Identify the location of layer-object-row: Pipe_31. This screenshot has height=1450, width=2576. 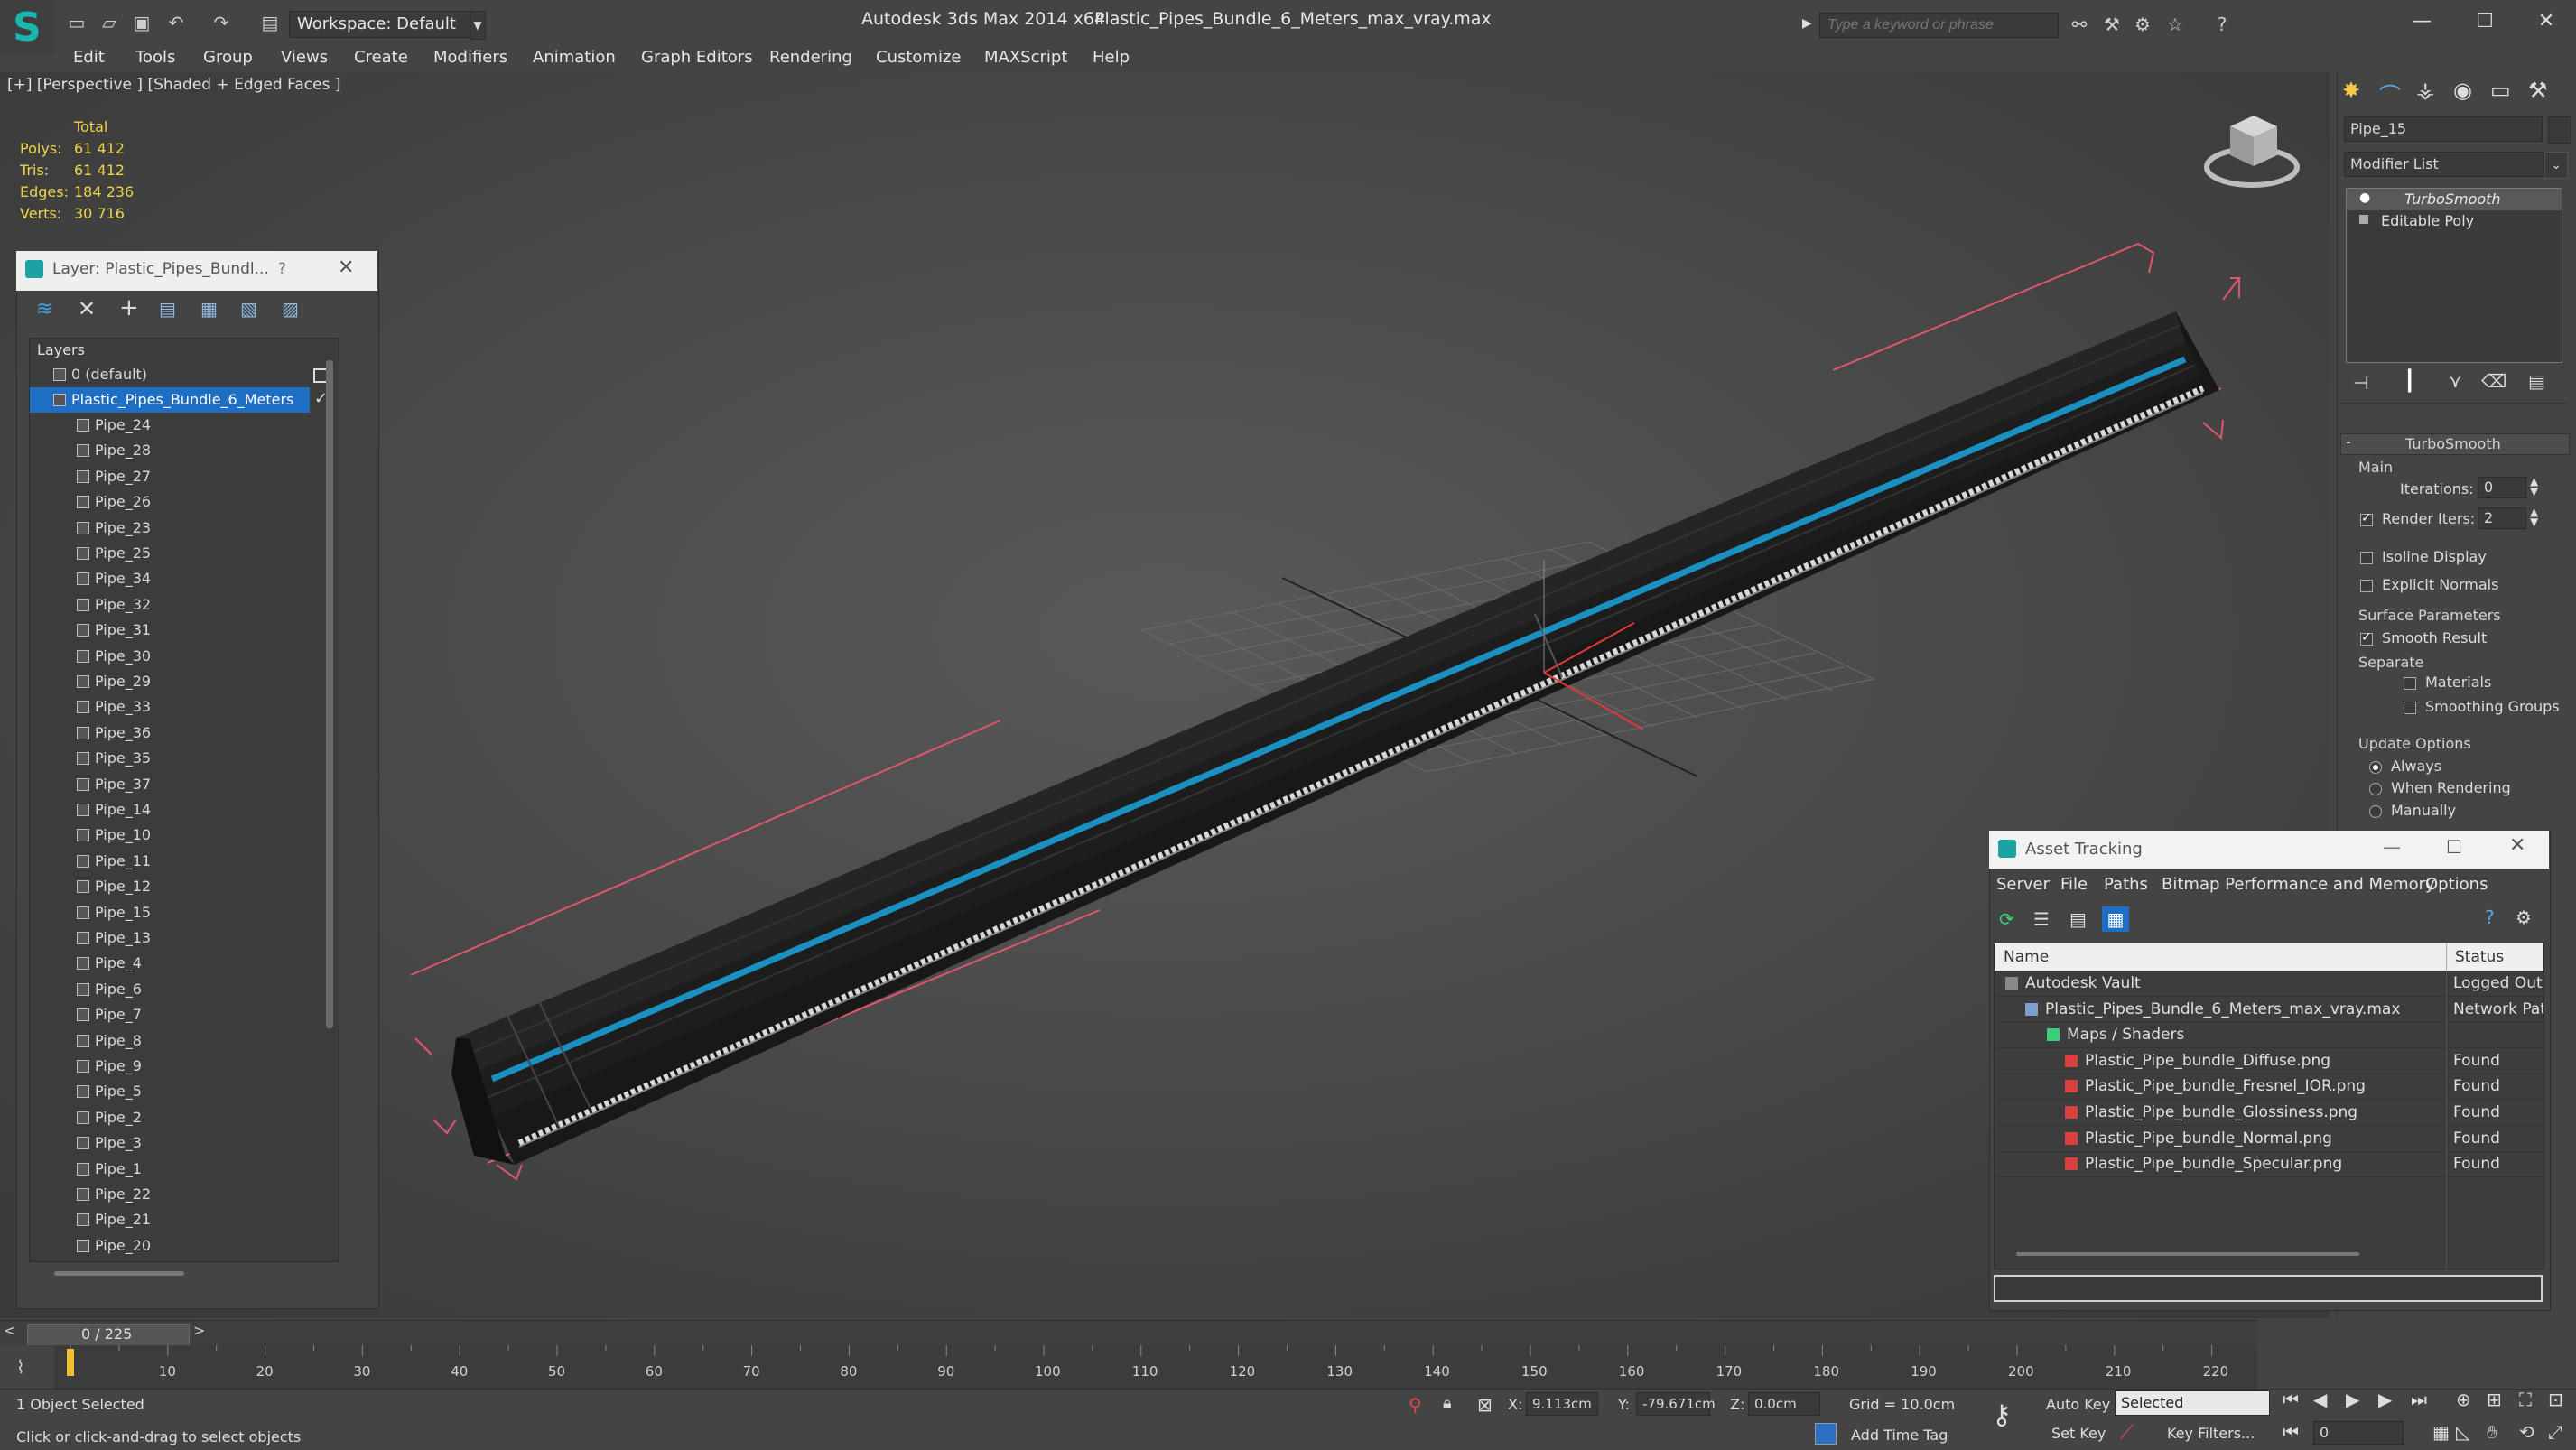
(184, 630).